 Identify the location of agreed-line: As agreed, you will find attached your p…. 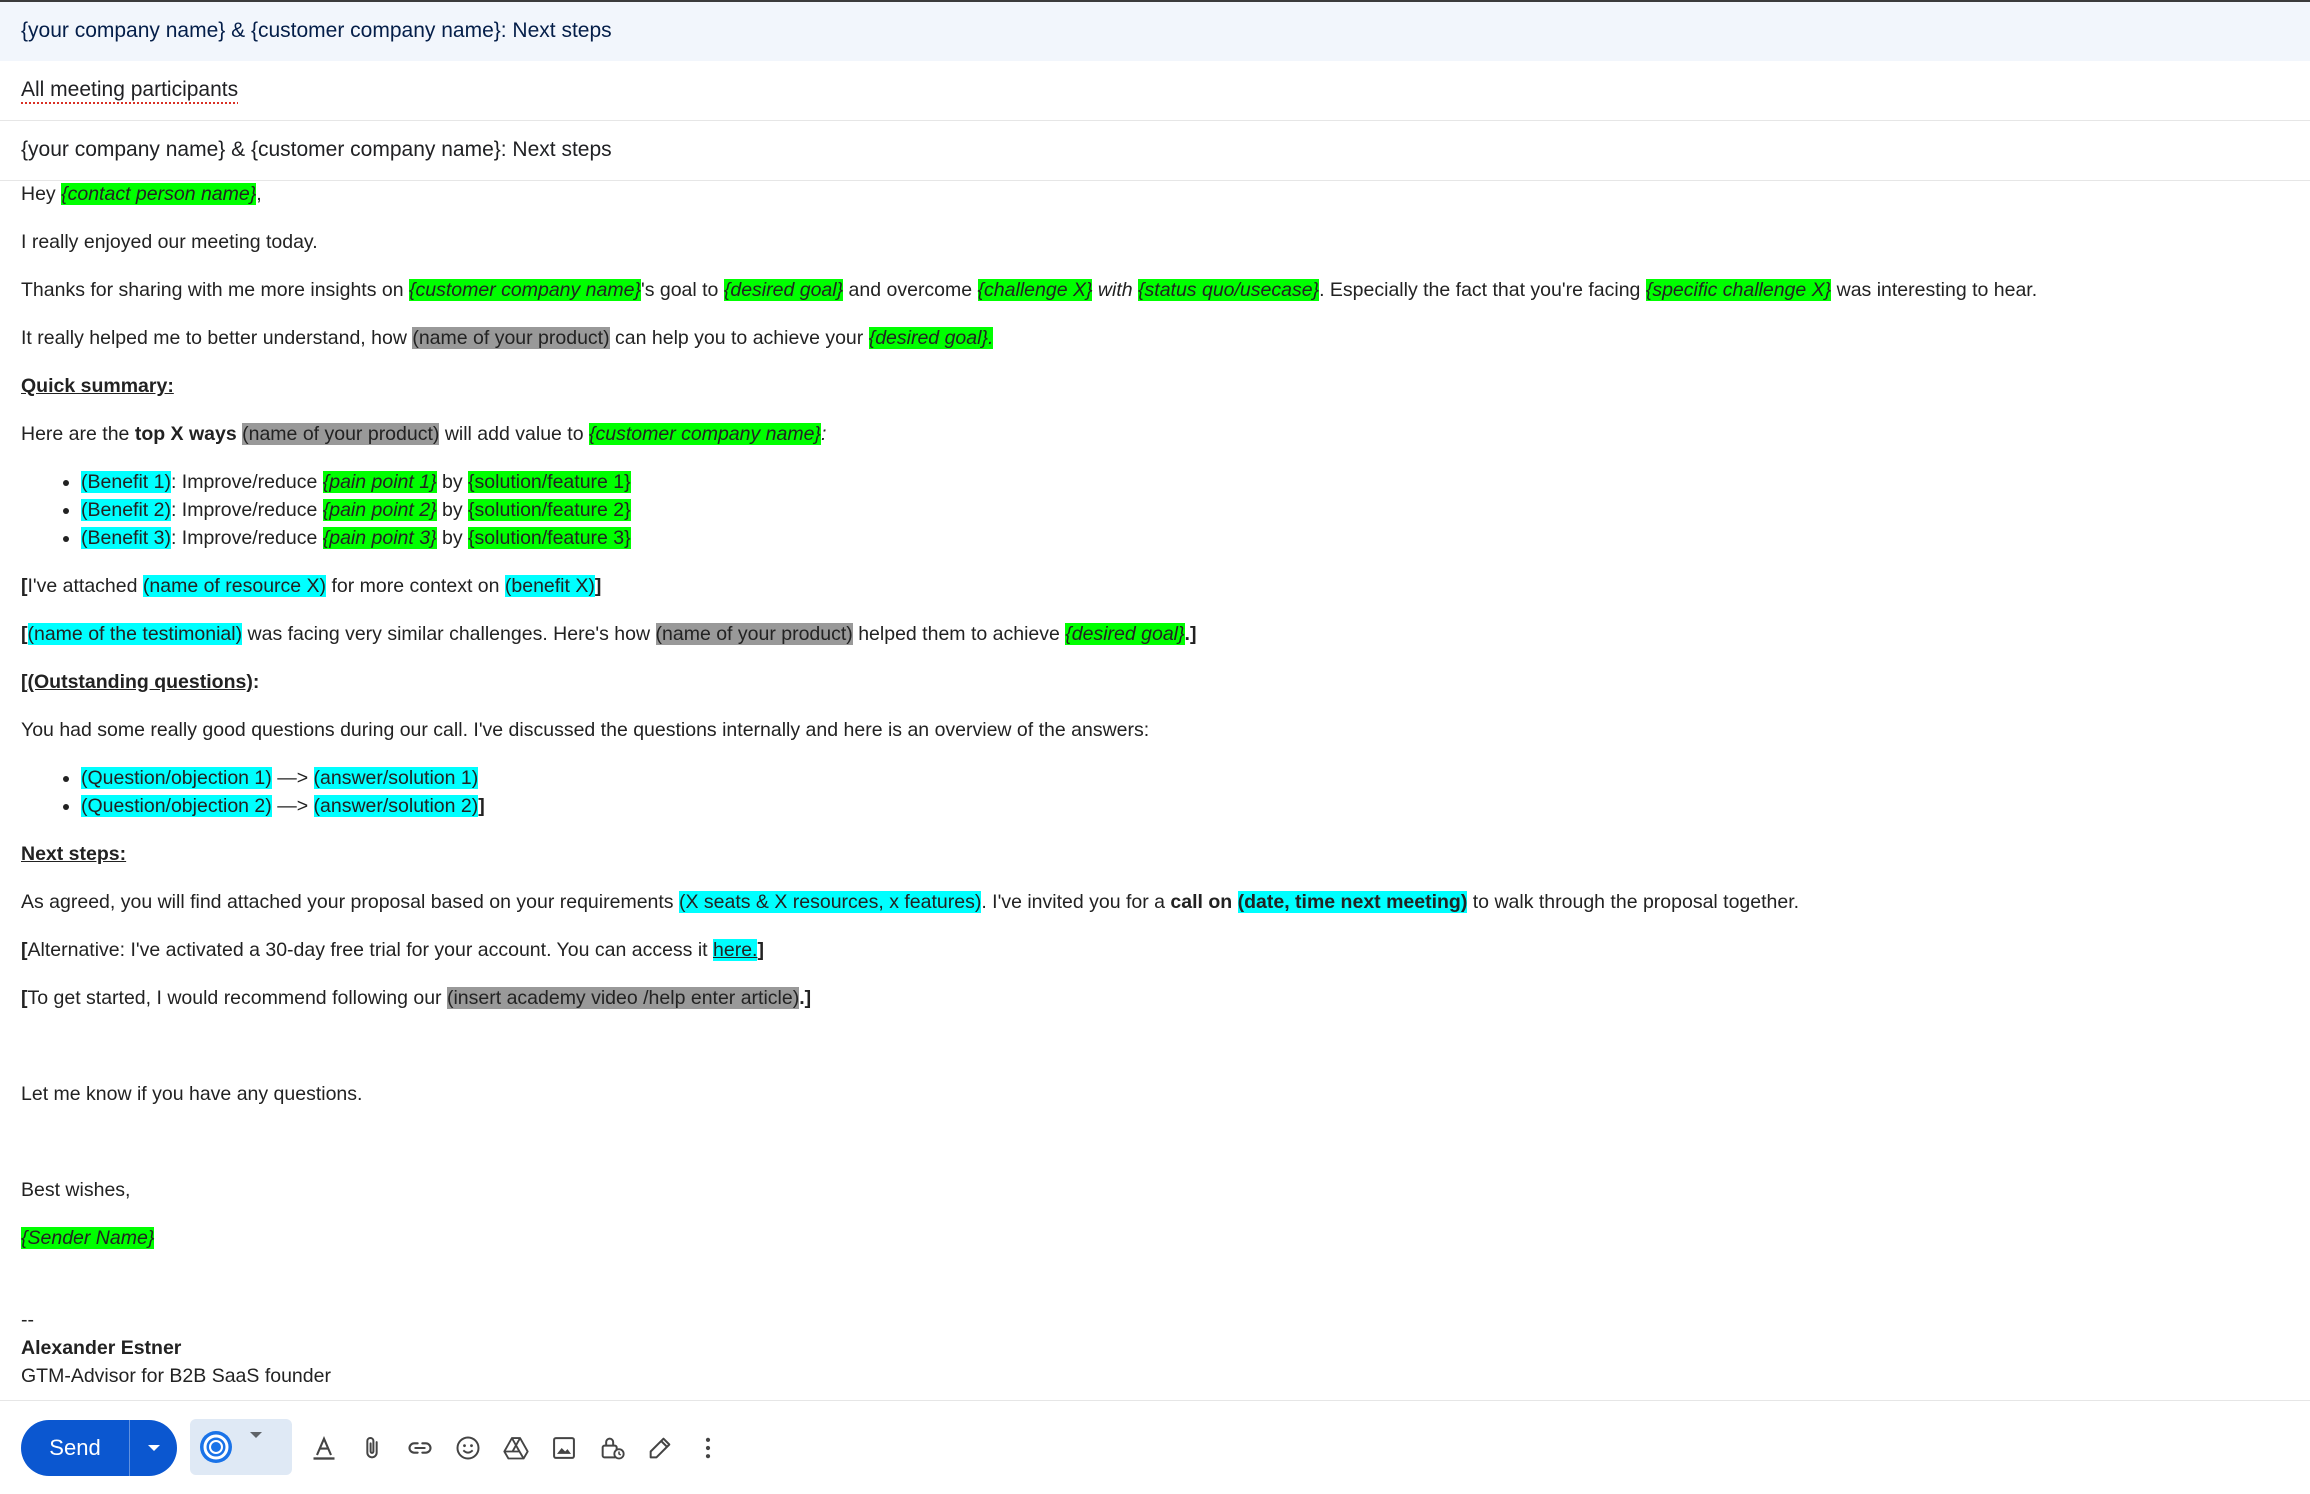
(910, 902).